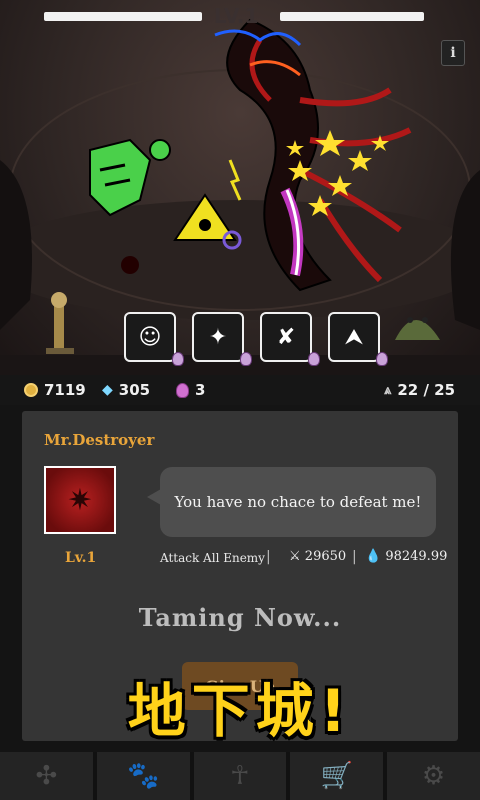 The height and width of the screenshot is (800, 480). I want to click on monster-portrait: ✷, so click(80, 500).